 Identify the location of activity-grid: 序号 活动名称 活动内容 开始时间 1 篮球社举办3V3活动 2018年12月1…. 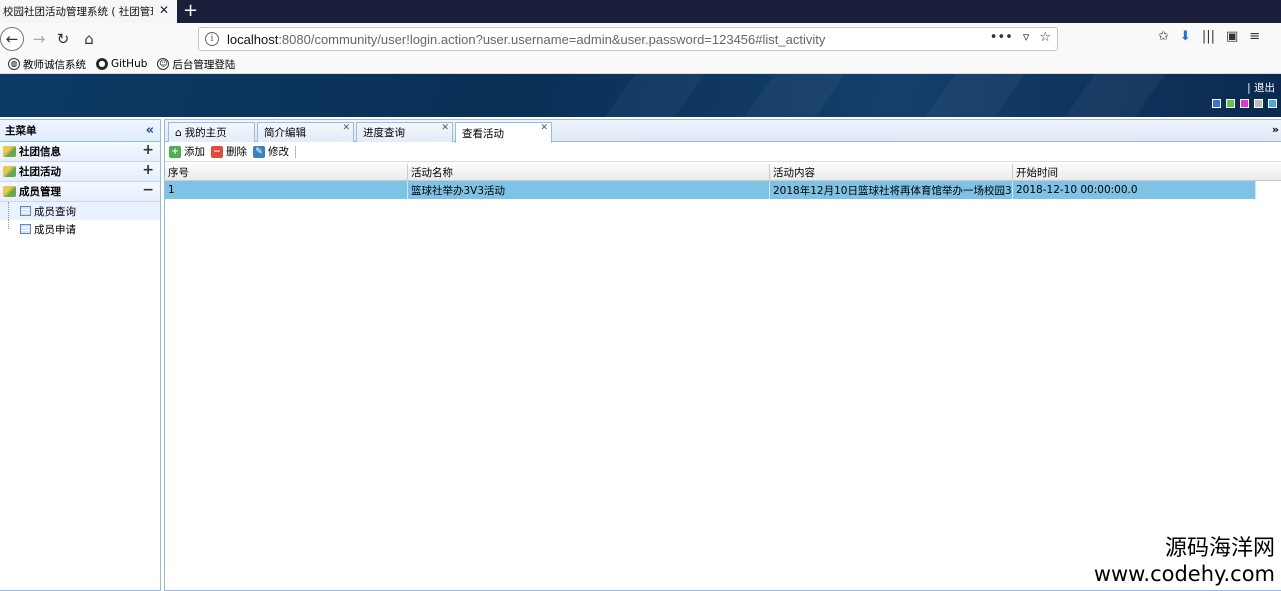
(723, 181).